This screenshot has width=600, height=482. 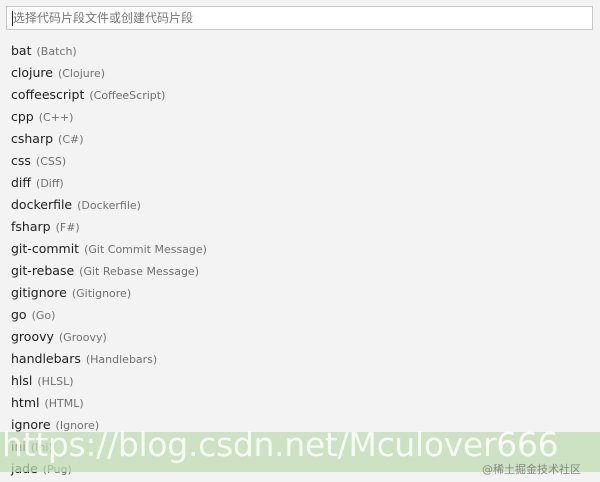 What do you see at coordinates (77, 425) in the screenshot?
I see `snippet-language-description: (Ignore)` at bounding box center [77, 425].